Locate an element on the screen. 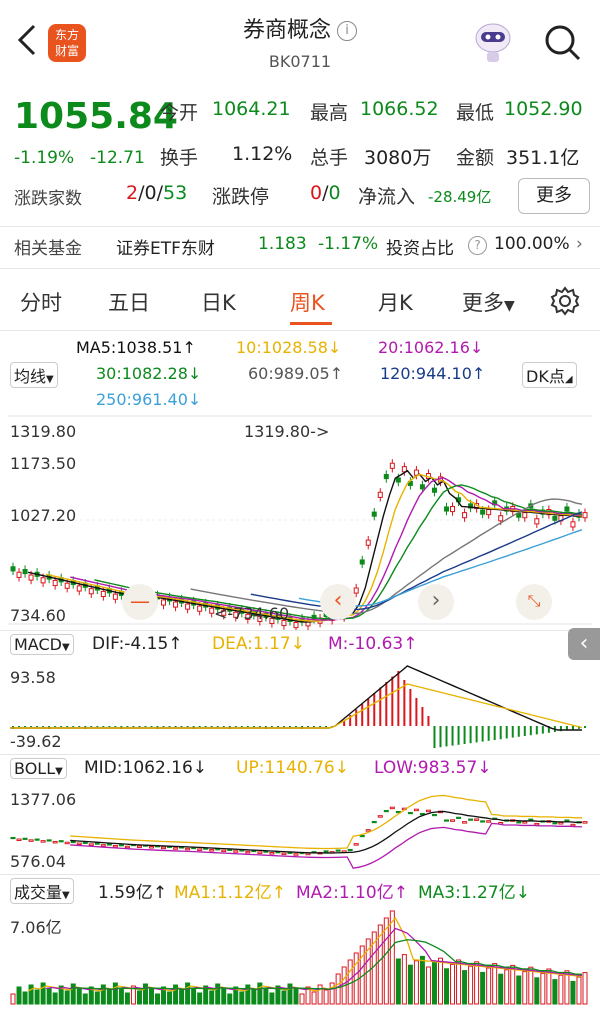  chevron-left-icon: ‹ is located at coordinates (338, 602).